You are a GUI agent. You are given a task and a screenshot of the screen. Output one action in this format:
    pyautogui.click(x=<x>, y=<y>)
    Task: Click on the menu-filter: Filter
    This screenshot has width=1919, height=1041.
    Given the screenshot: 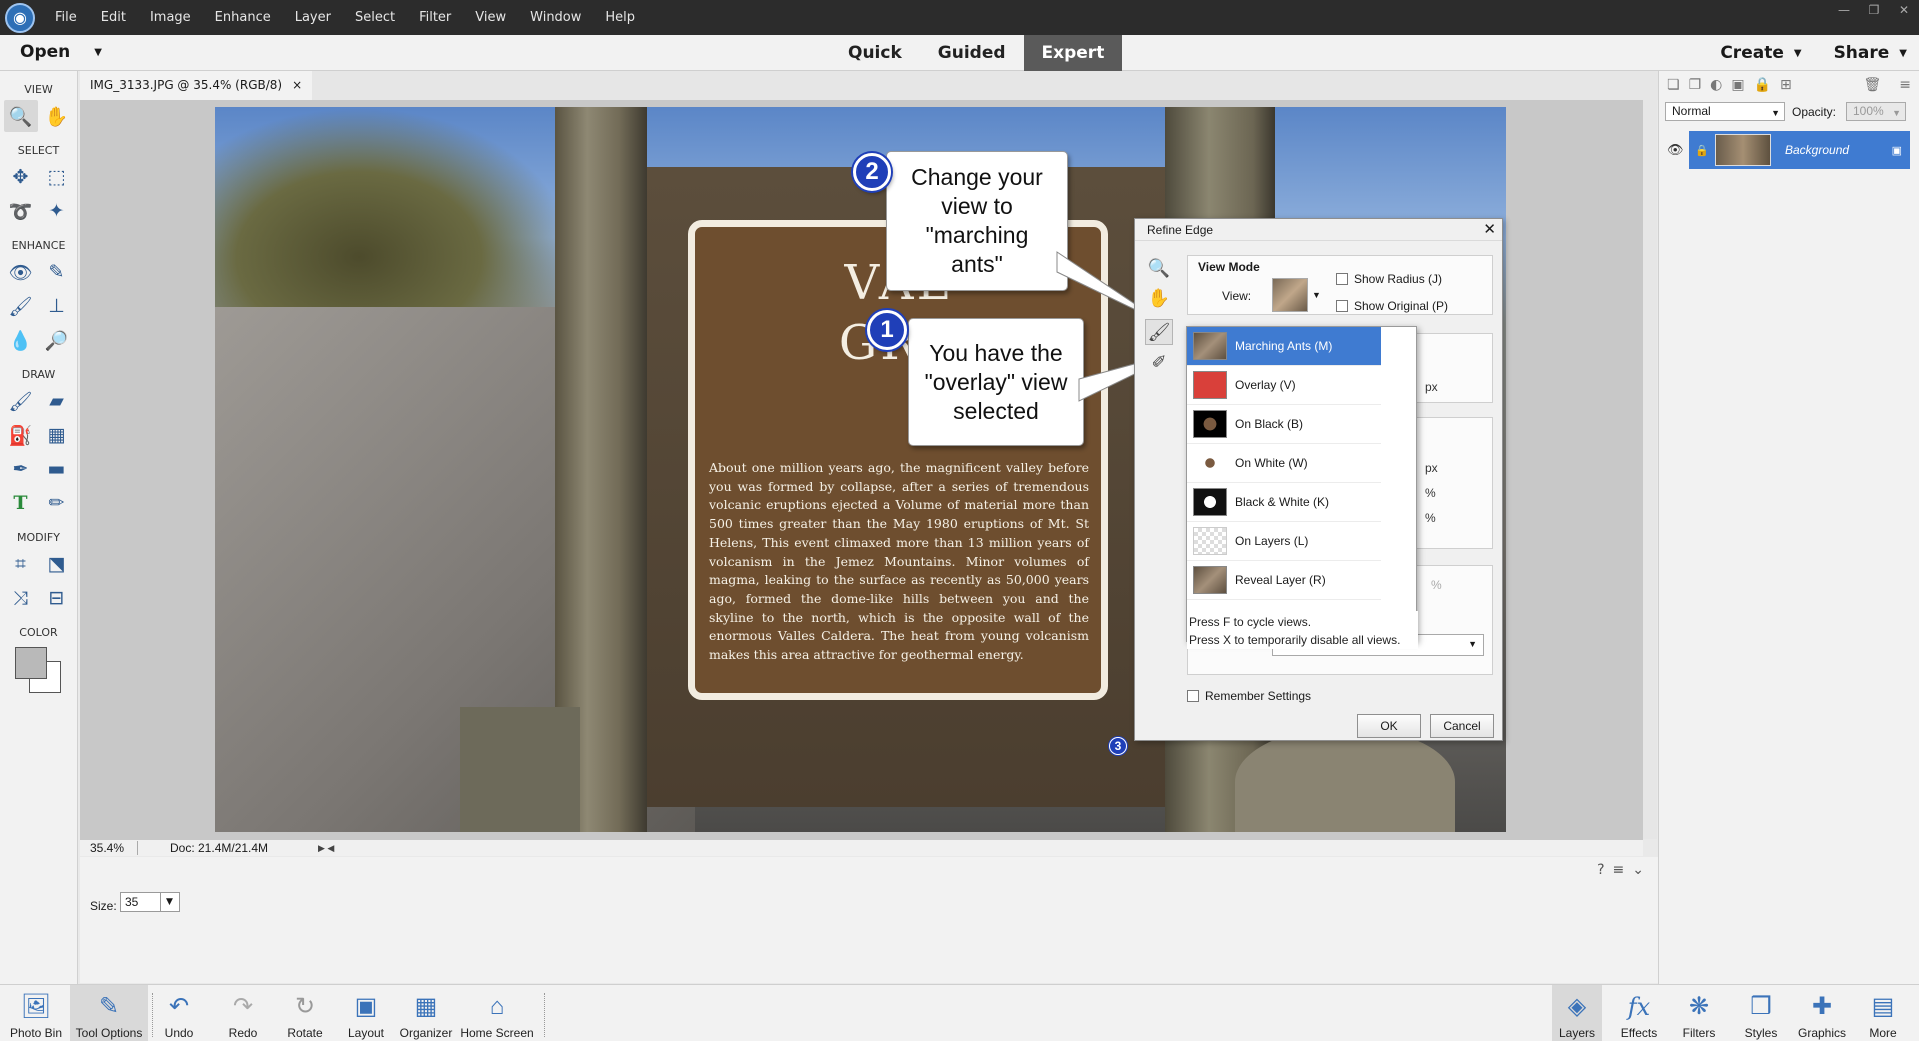 What is the action you would take?
    pyautogui.click(x=435, y=17)
    